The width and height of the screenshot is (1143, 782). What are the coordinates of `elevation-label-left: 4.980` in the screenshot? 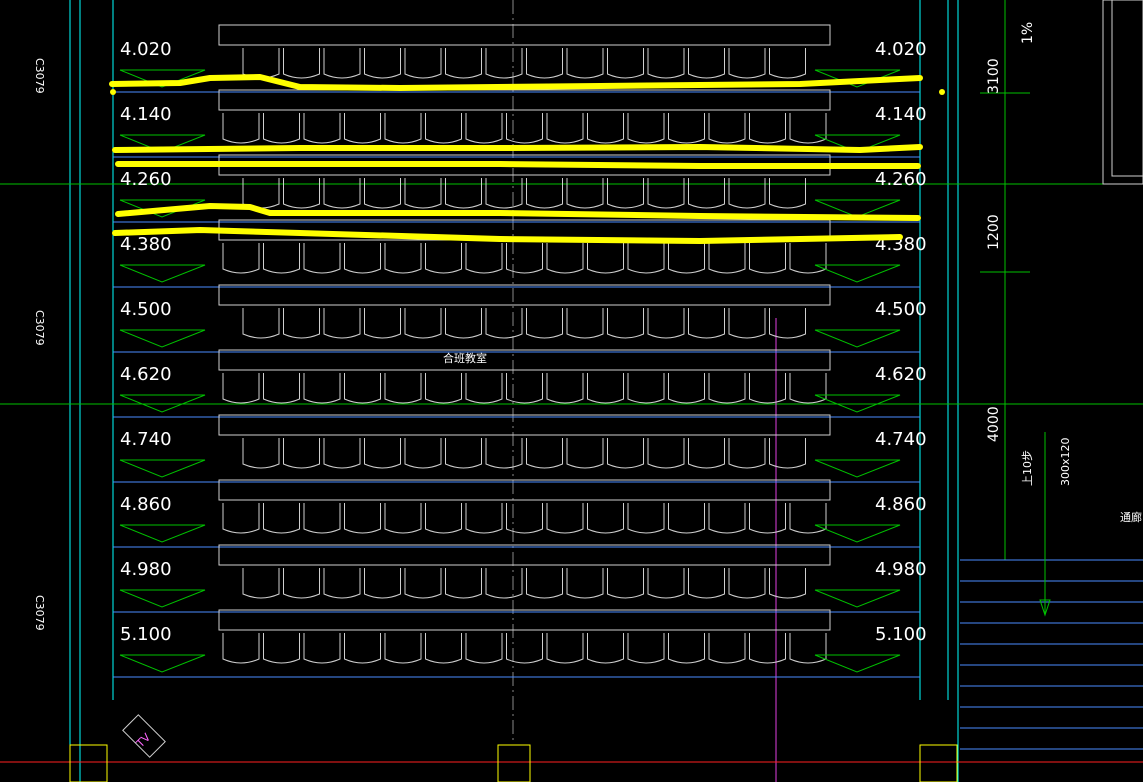 It's located at (146, 569).